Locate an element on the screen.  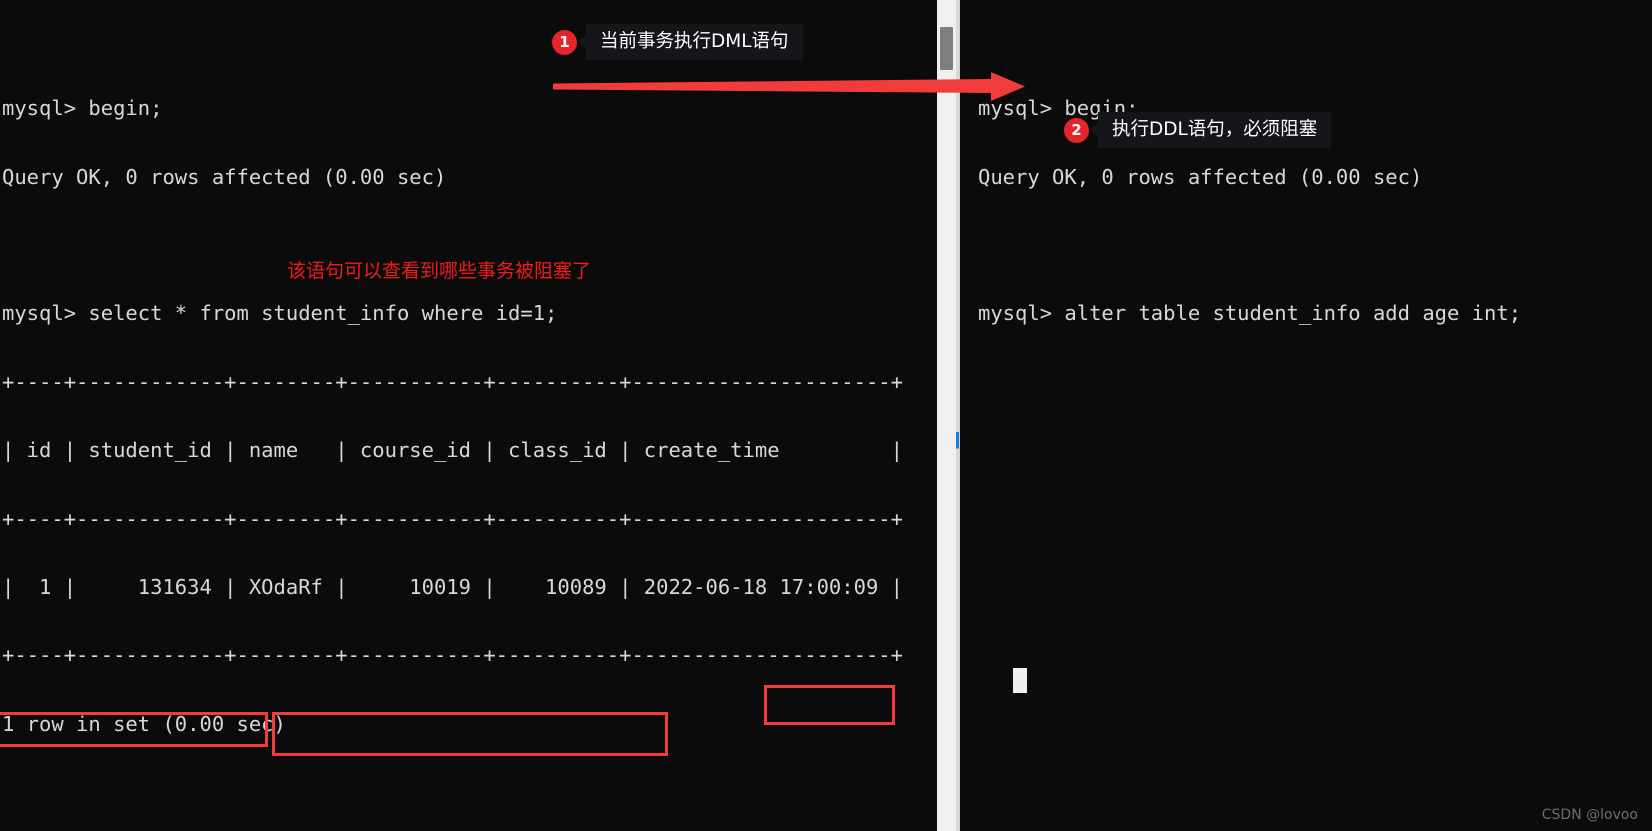
callout-2-badge: 2 is located at coordinates (1076, 130).